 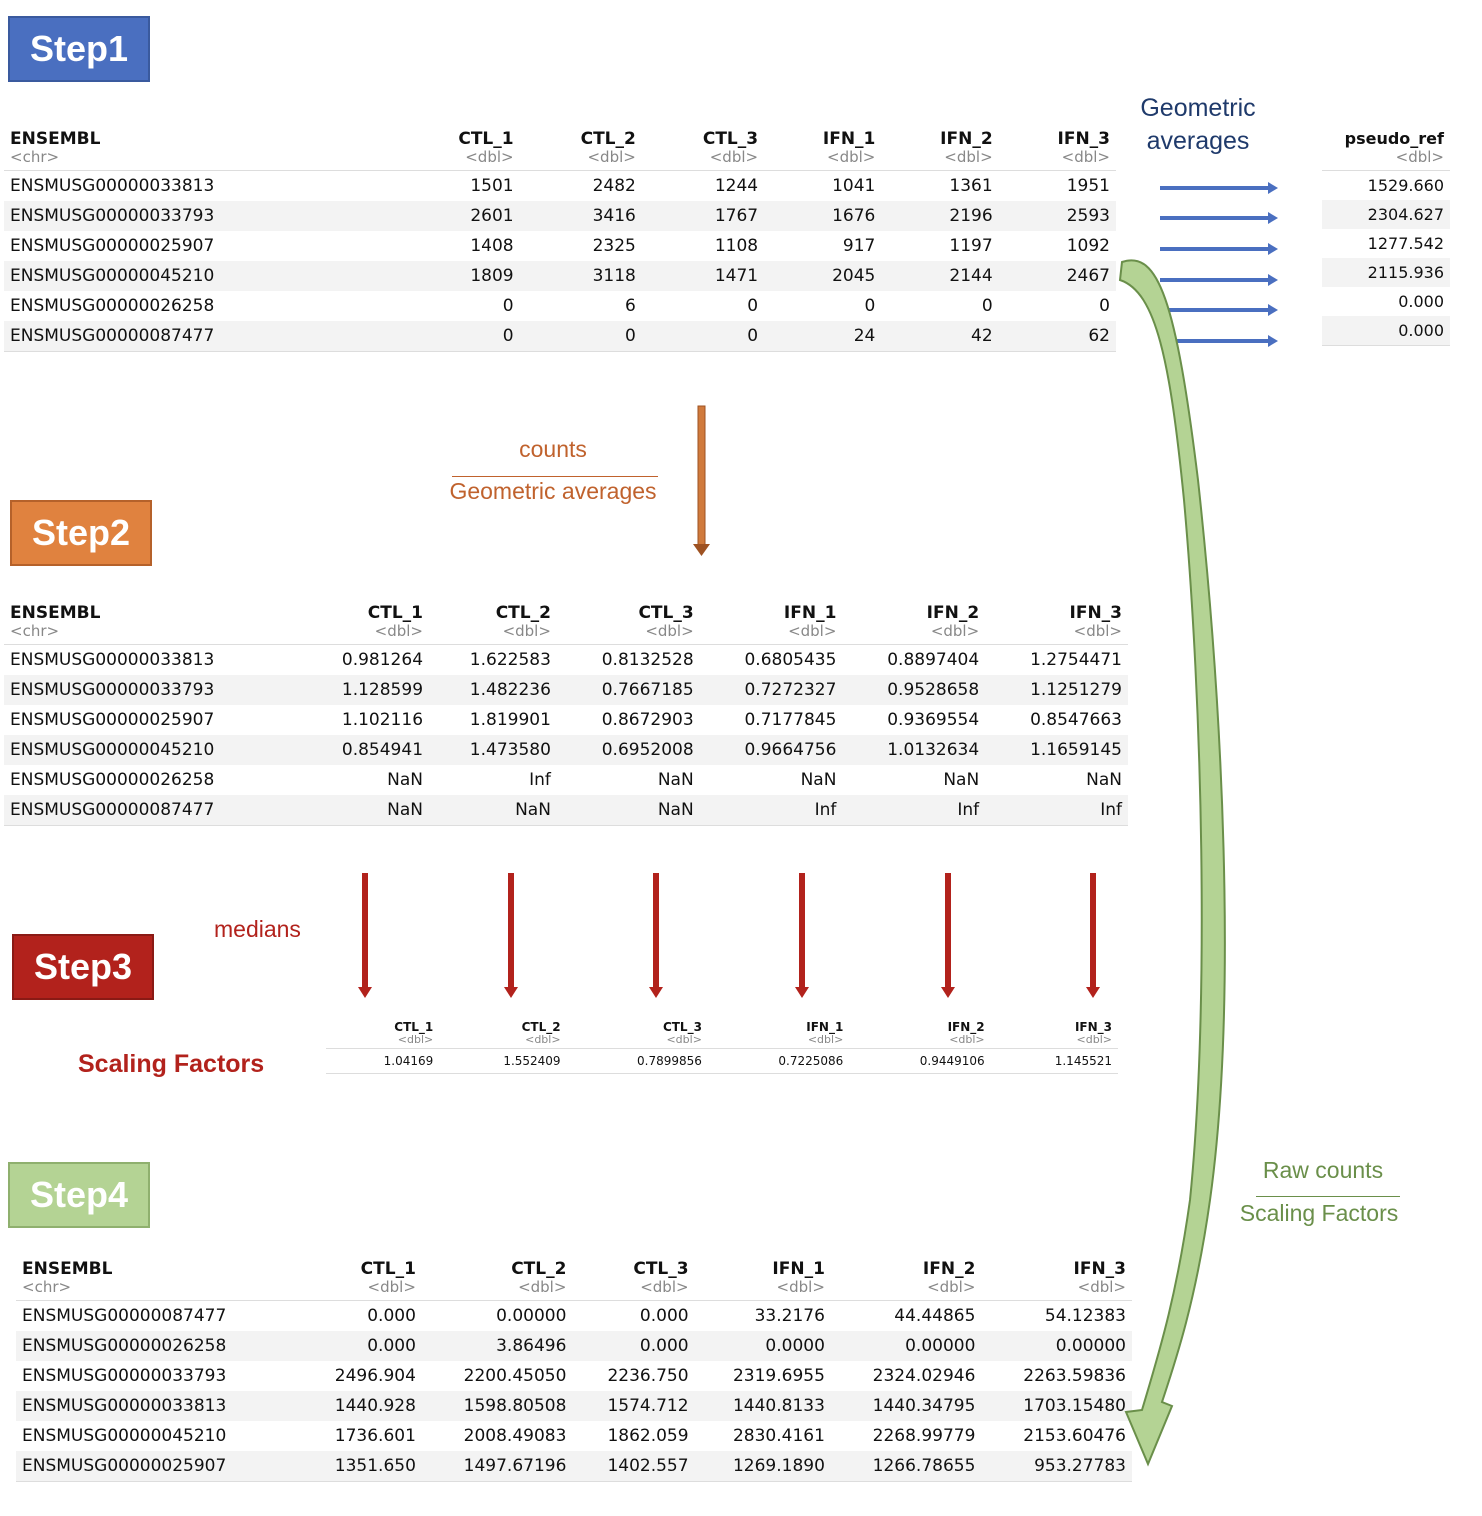 I want to click on green-curved-arrow, so click(x=1172, y=863).